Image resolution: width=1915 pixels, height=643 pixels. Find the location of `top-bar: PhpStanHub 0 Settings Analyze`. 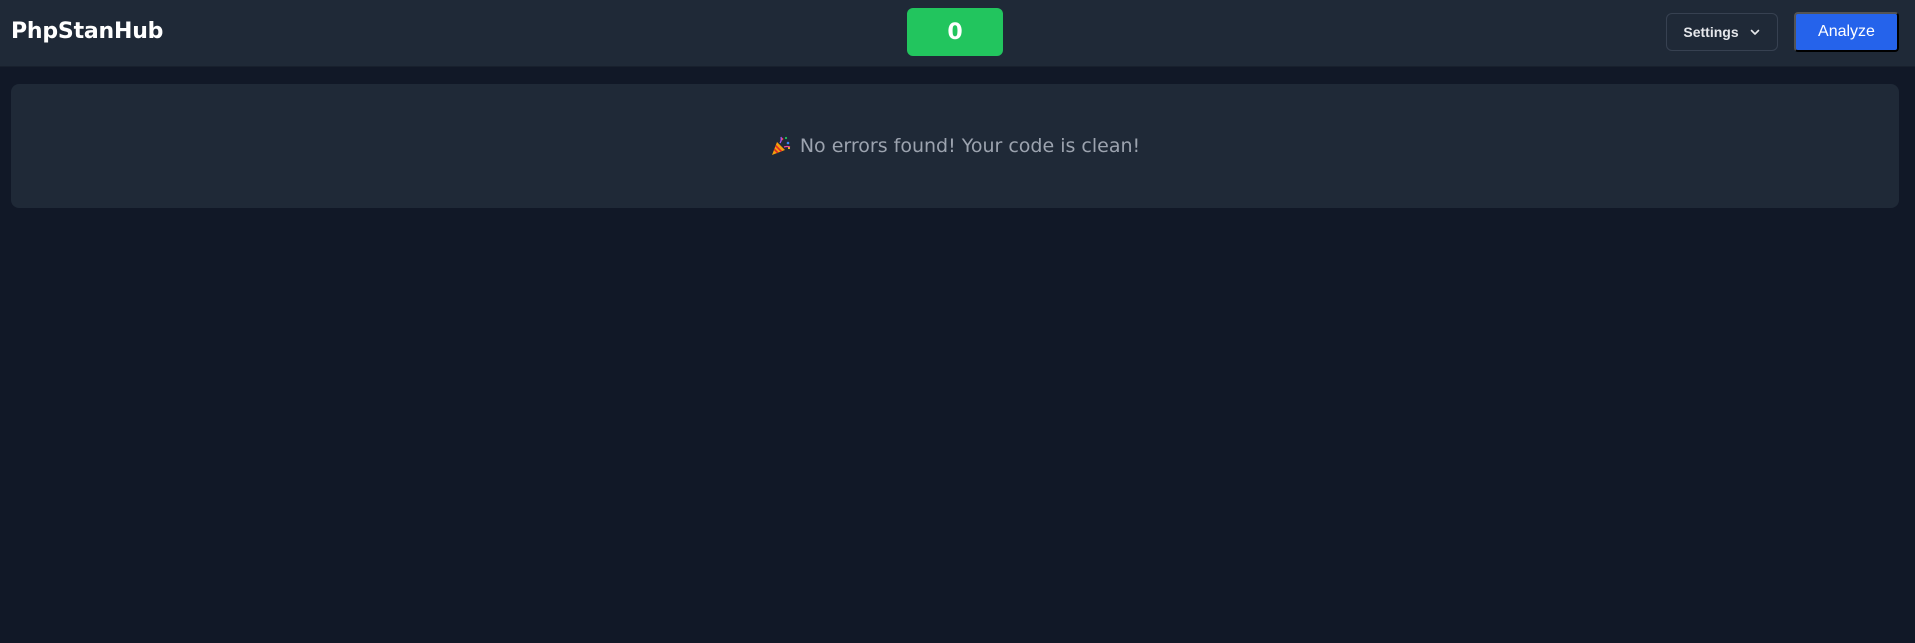

top-bar: PhpStanHub 0 Settings Analyze is located at coordinates (957, 33).